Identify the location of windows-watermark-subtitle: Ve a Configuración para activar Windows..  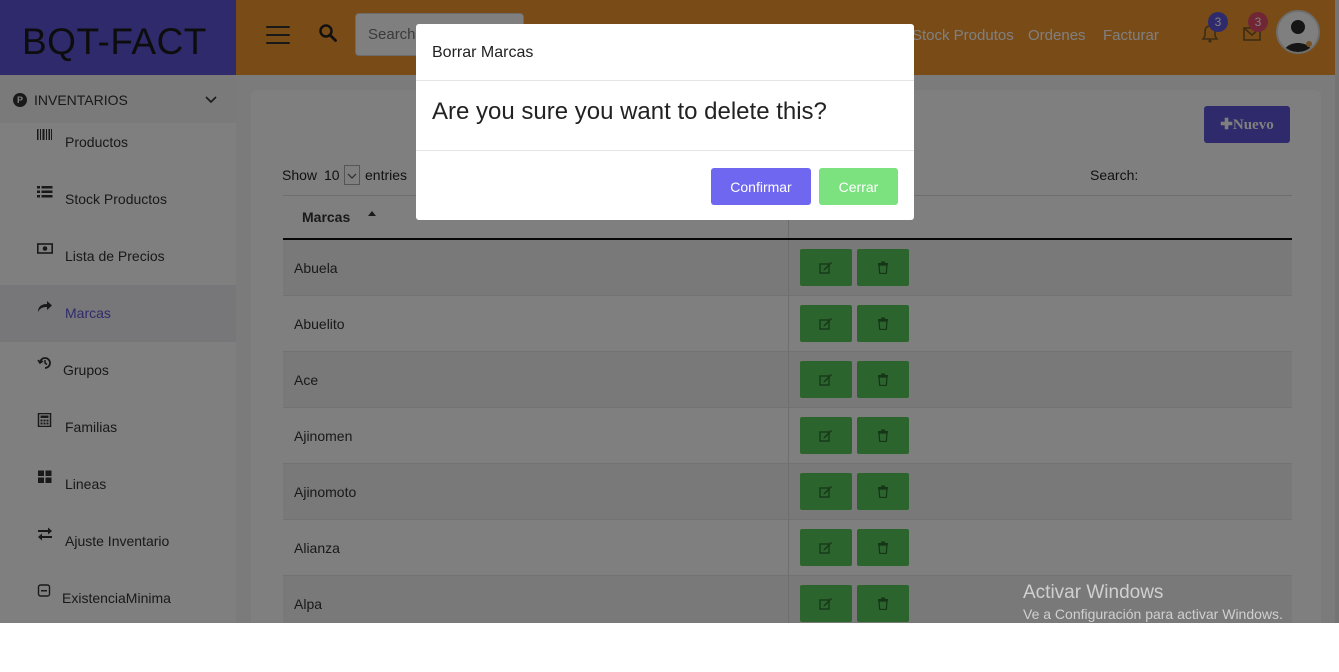
(1153, 614).